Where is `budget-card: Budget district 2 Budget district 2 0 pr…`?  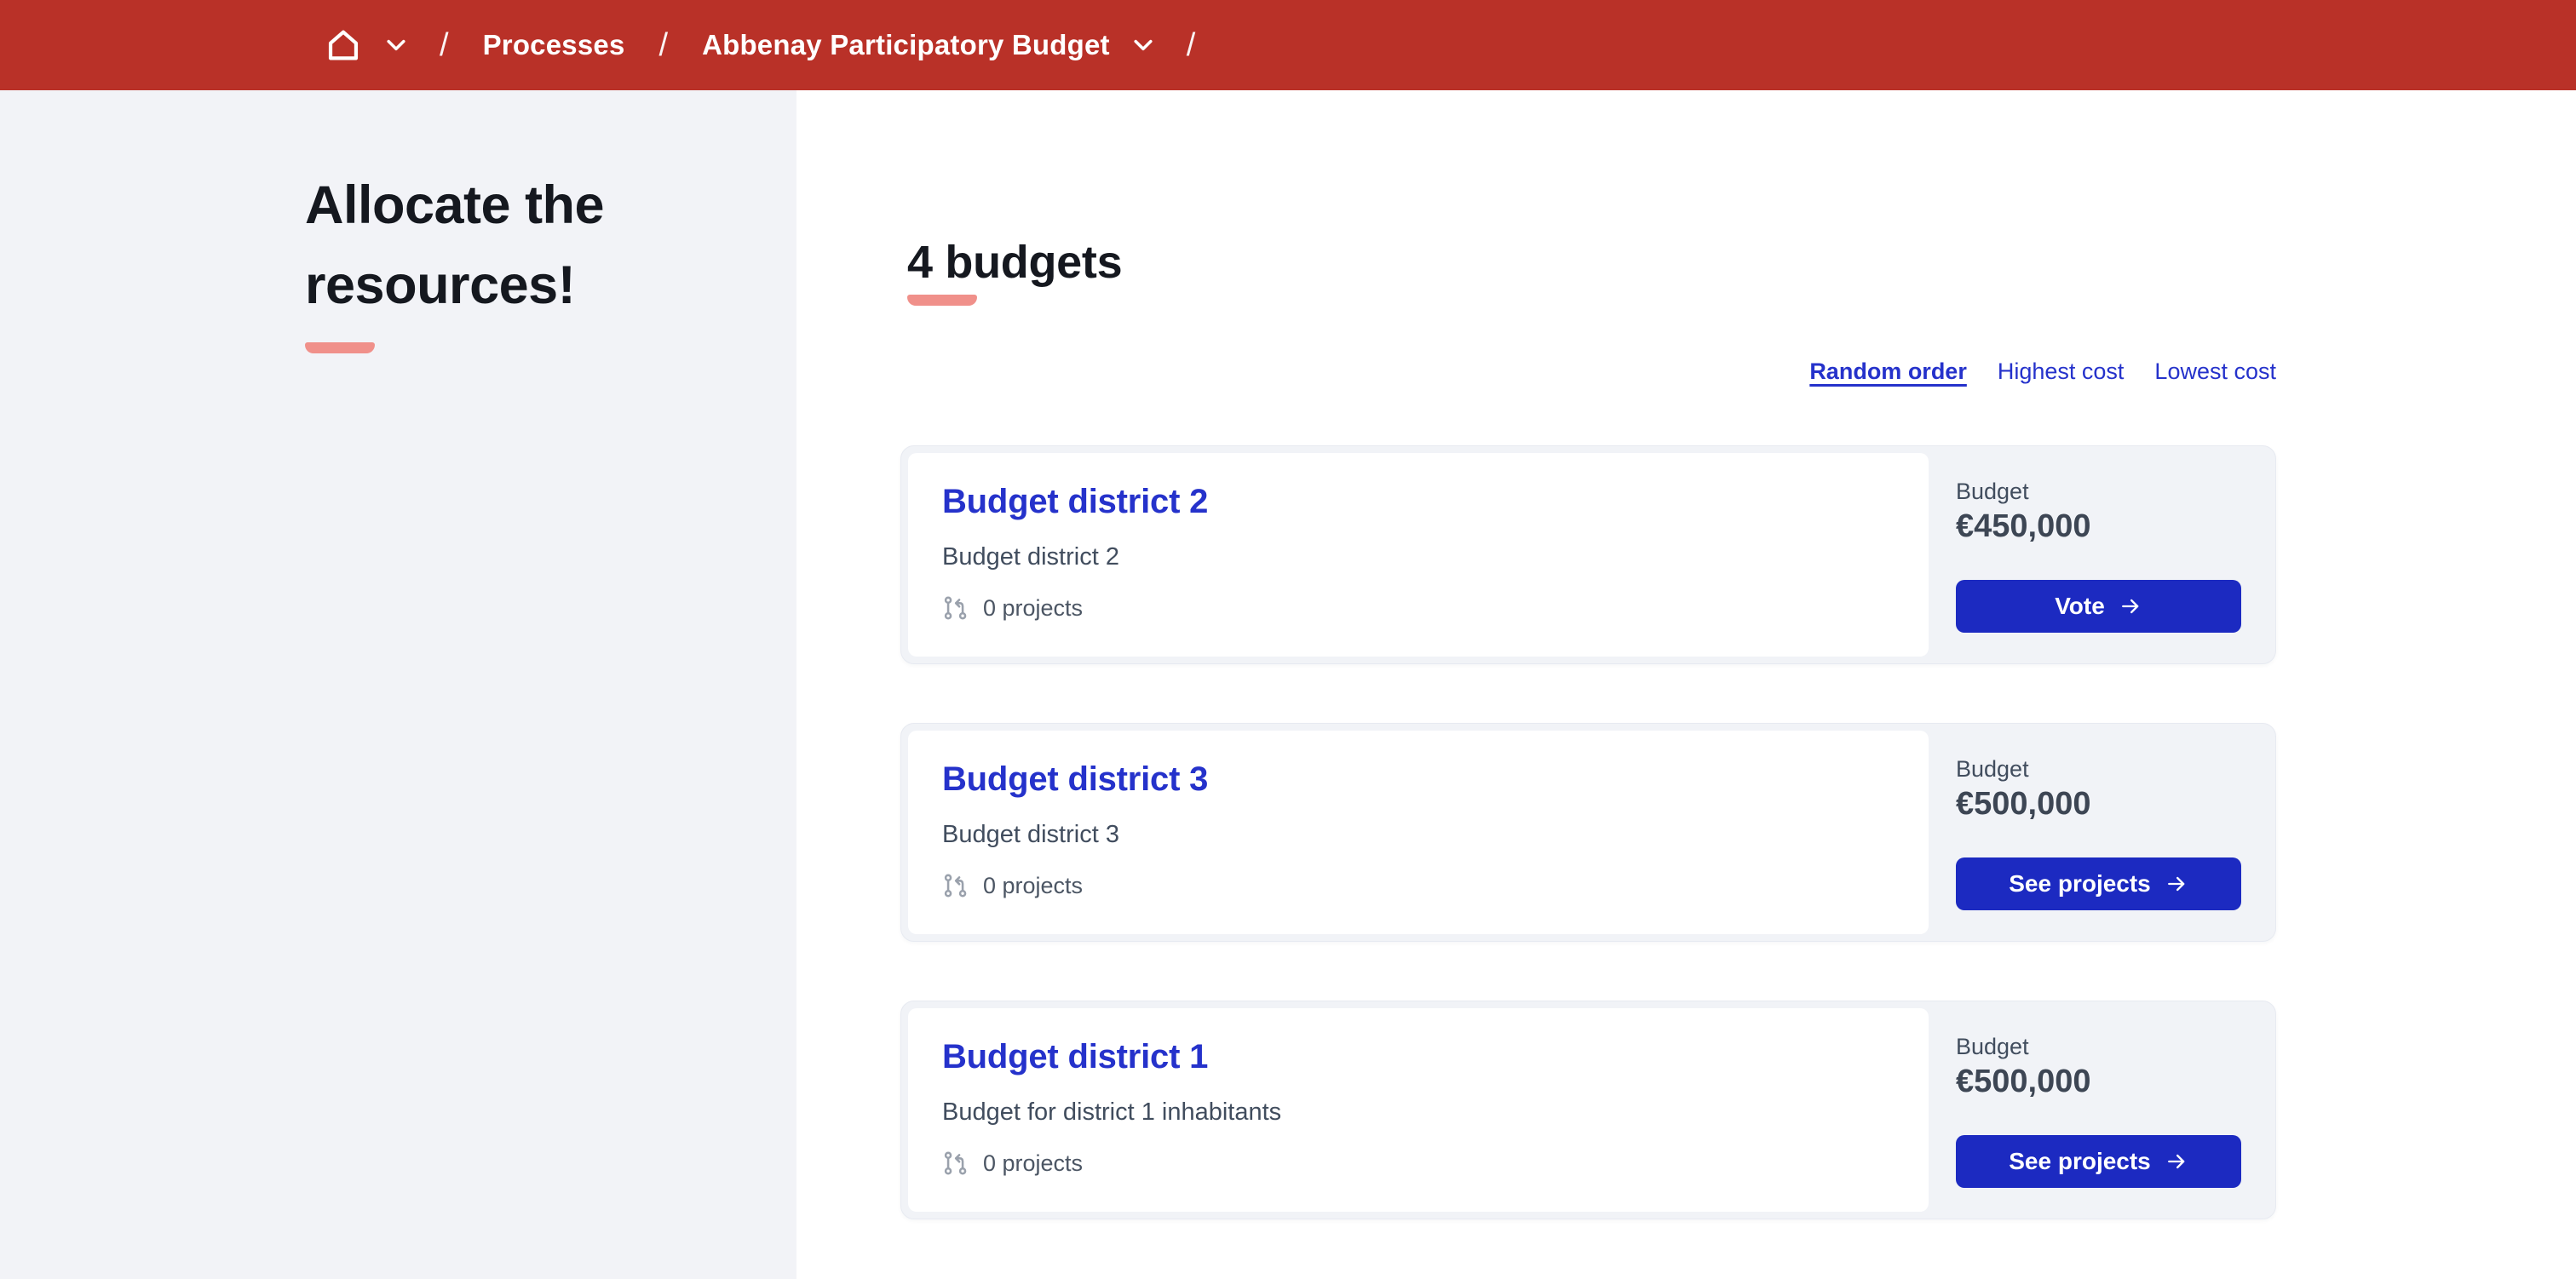
budget-card: Budget district 2 Budget district 2 0 pr… is located at coordinates (1588, 554).